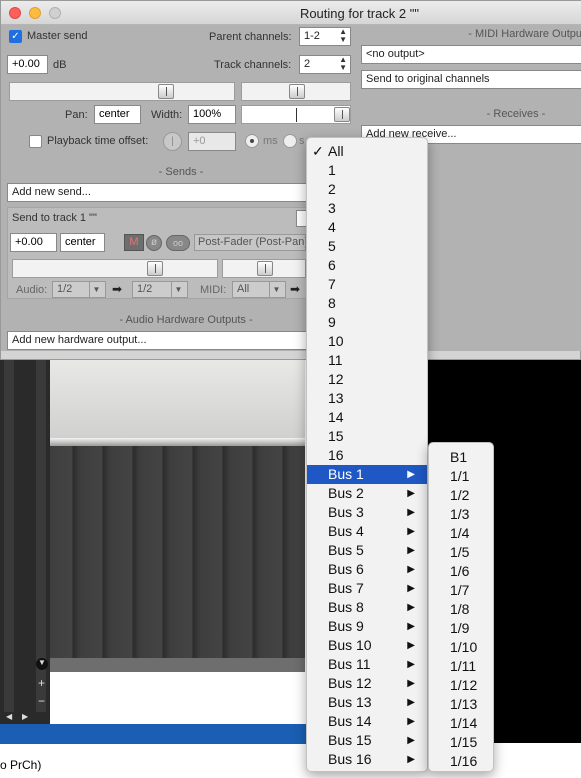 This screenshot has width=581, height=778. I want to click on scroll-right-icon: ▶, so click(25, 716).